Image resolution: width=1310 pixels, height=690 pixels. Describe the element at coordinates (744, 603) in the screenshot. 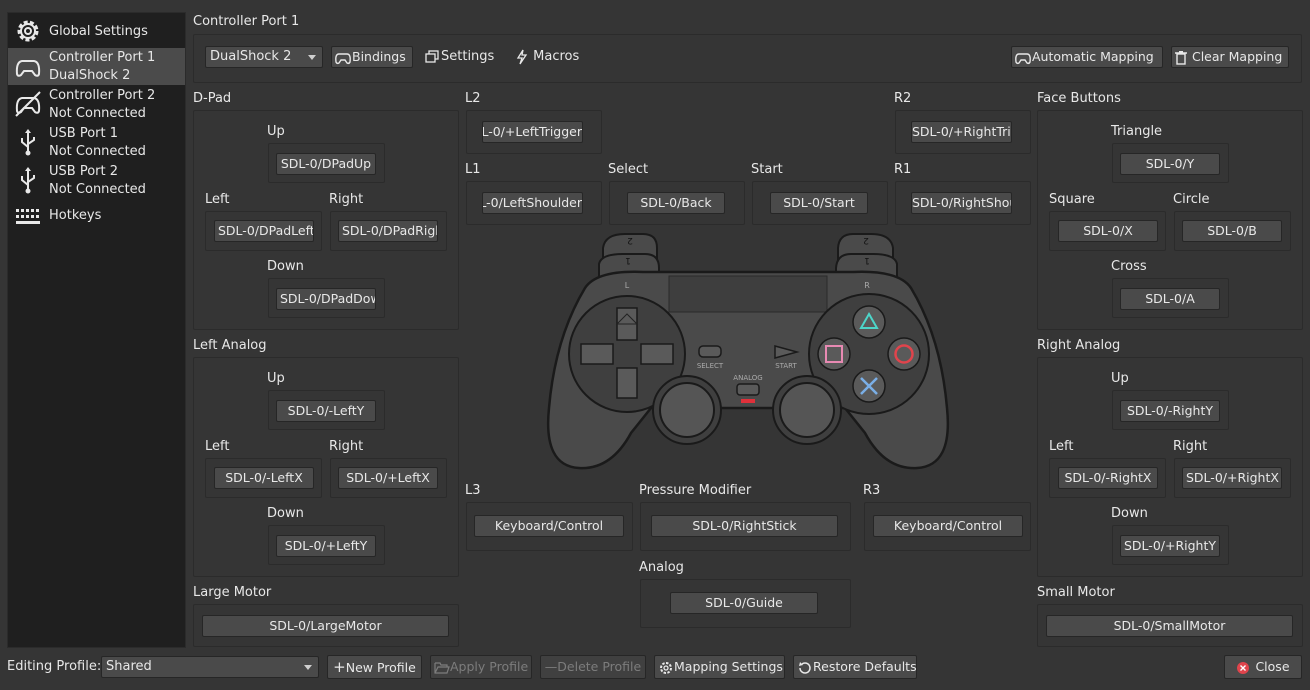

I see `analog-binding: SDL-0/Guide` at that location.